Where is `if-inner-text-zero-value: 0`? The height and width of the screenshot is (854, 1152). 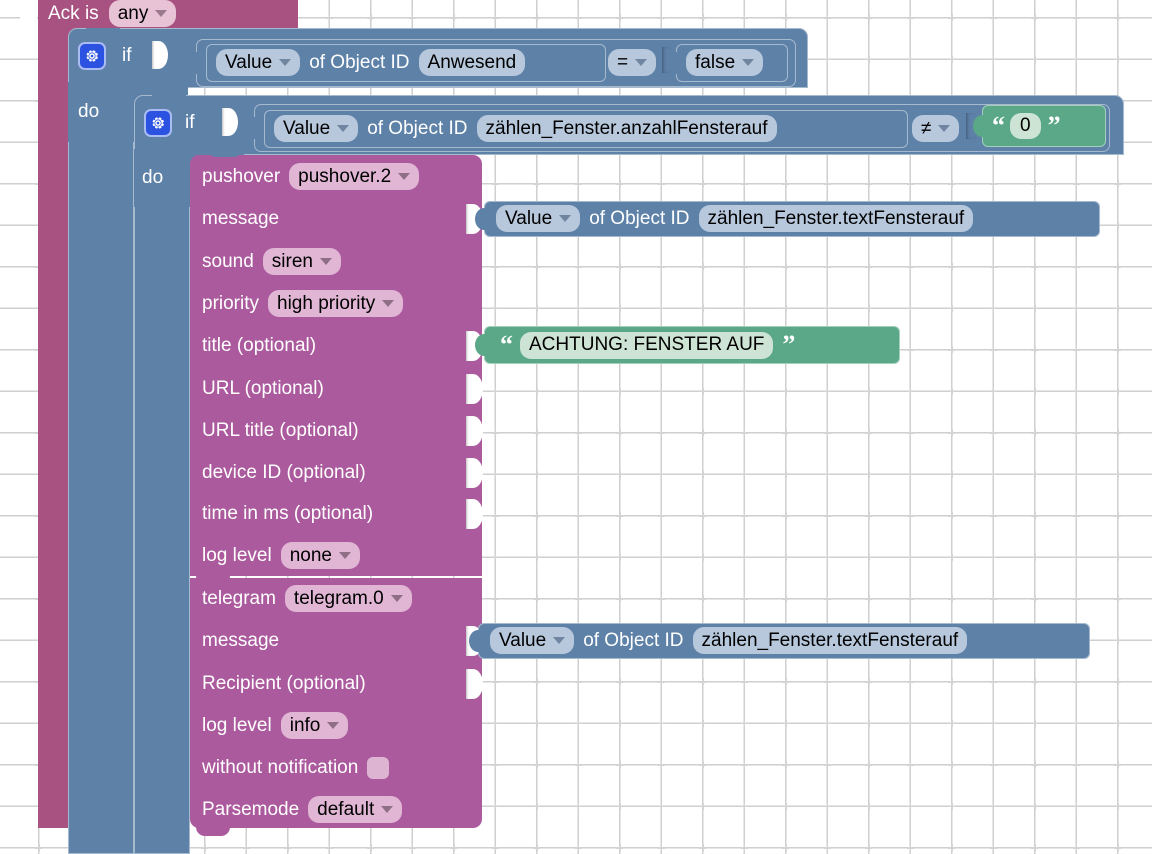
if-inner-text-zero-value: 0 is located at coordinates (1025, 125).